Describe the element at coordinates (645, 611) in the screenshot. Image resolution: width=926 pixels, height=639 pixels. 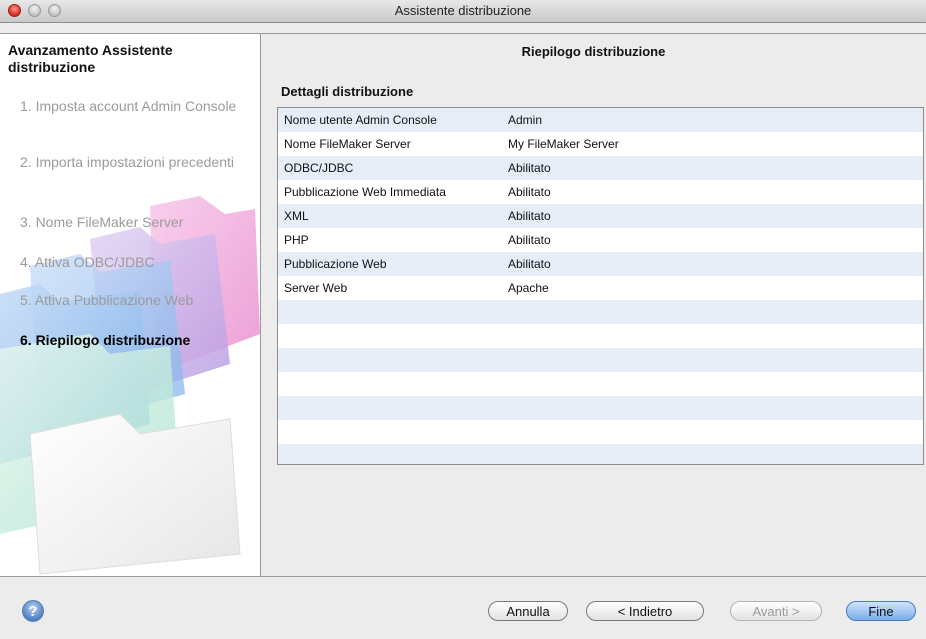
I see `back-button: < Indietro` at that location.